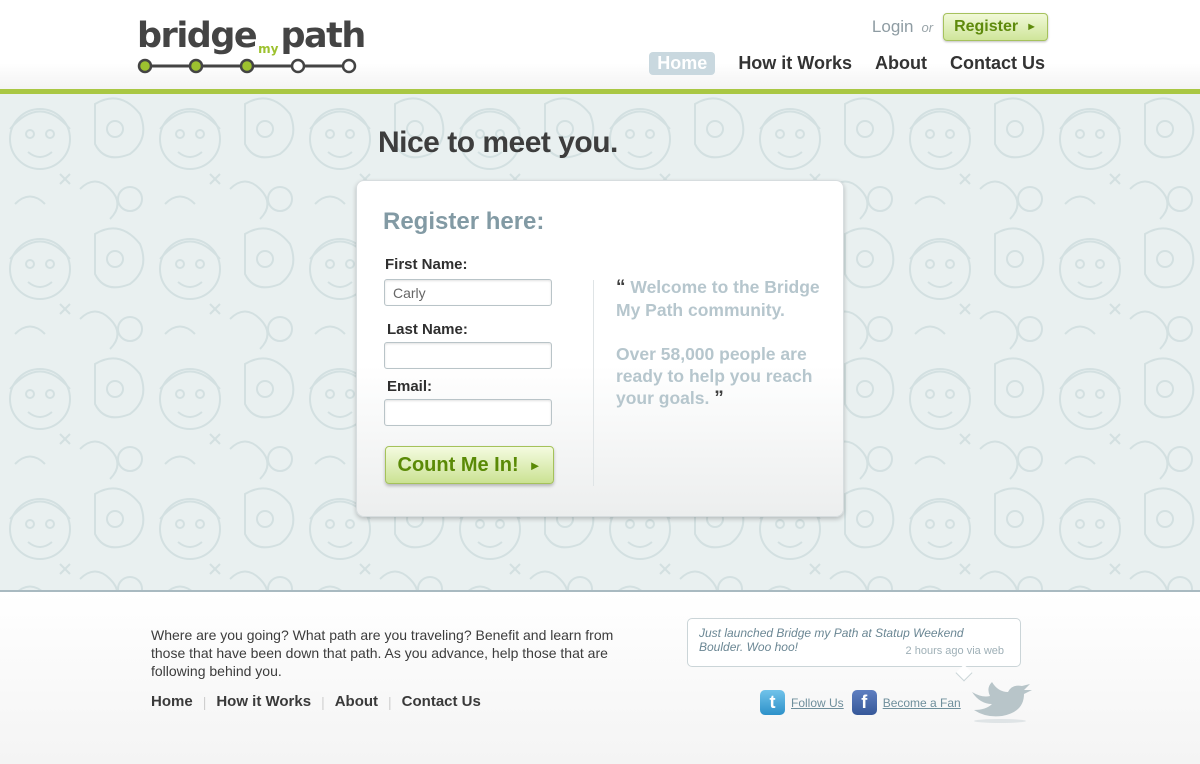  I want to click on open-quote-mark: “, so click(621, 287).